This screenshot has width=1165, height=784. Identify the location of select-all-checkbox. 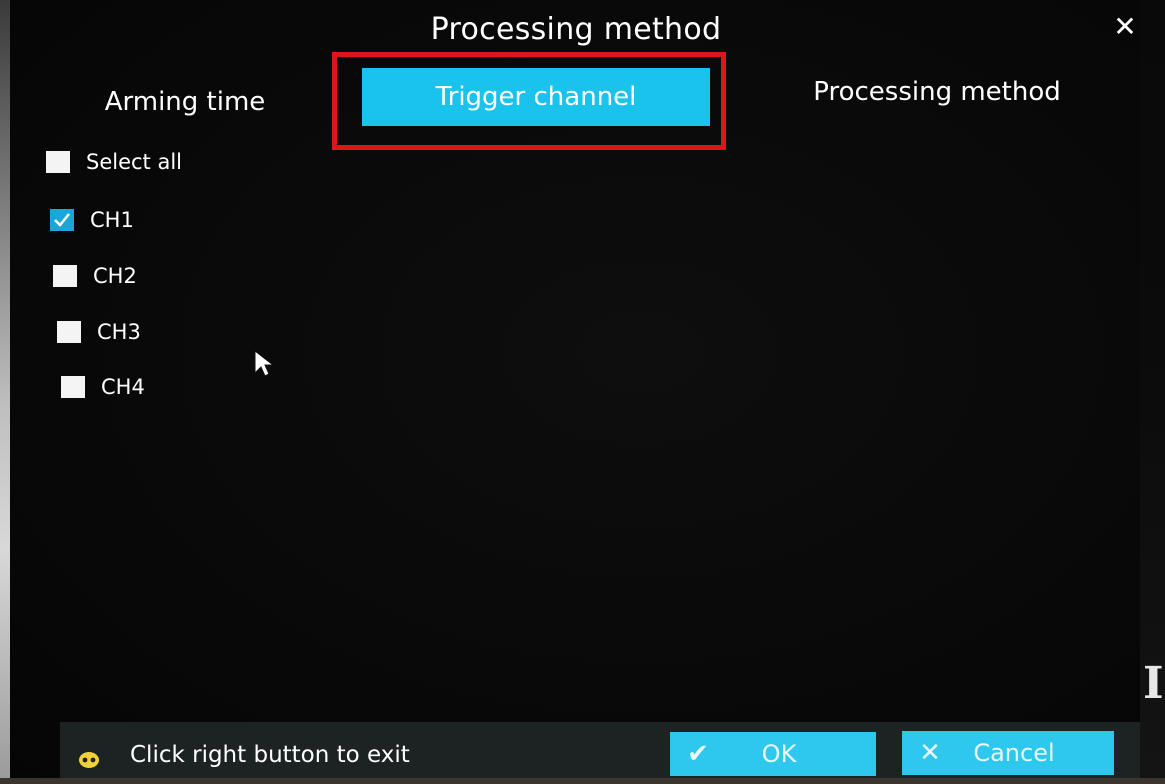
(58, 162).